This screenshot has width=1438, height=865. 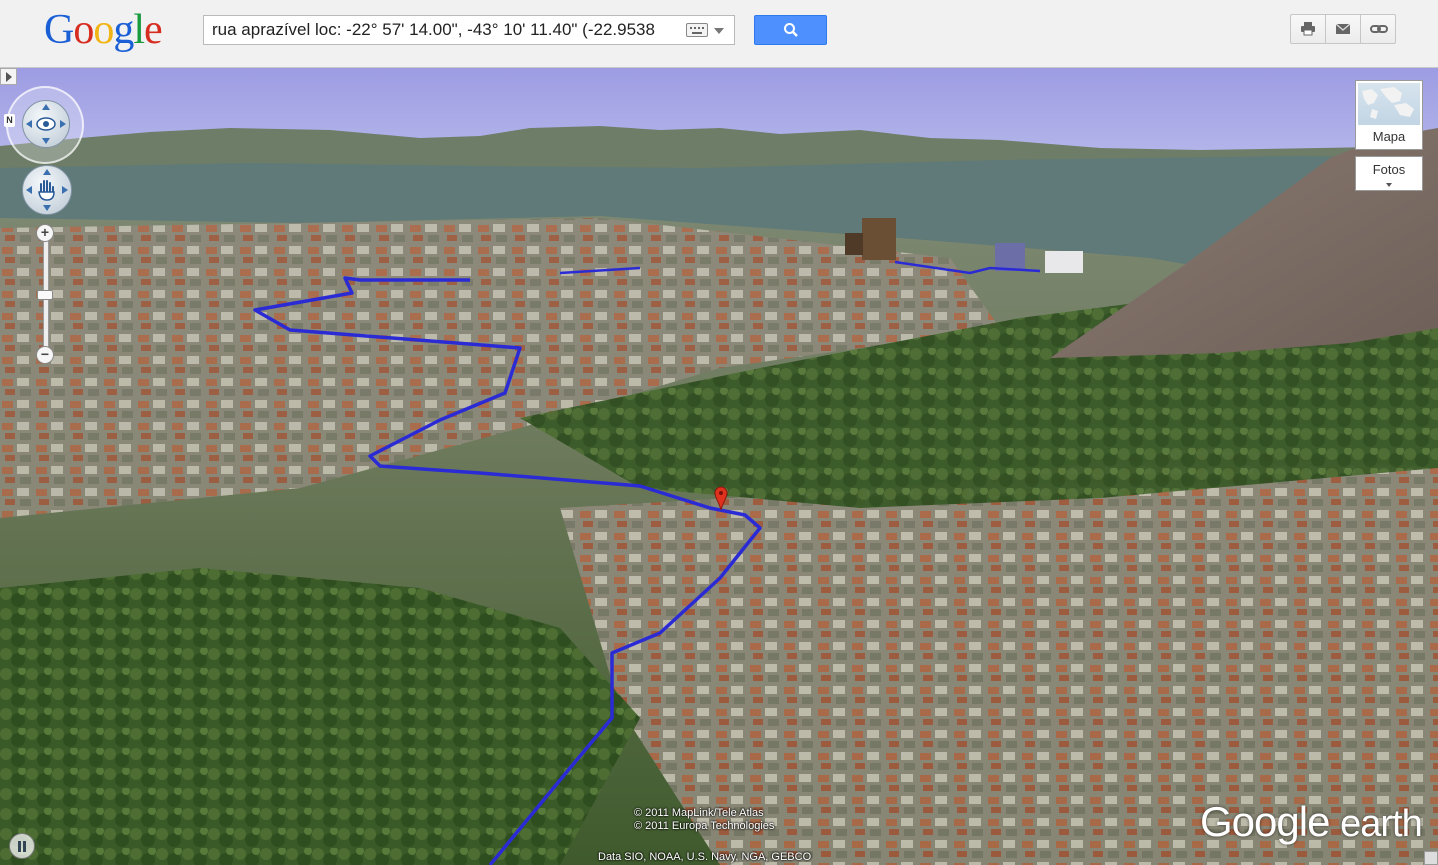 What do you see at coordinates (139, 30) in the screenshot?
I see `logo-letter: l` at bounding box center [139, 30].